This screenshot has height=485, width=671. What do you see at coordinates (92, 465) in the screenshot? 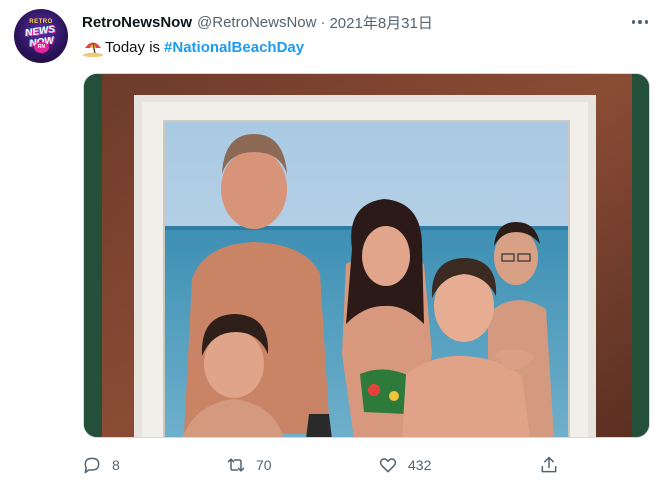
I see `reply-icon` at bounding box center [92, 465].